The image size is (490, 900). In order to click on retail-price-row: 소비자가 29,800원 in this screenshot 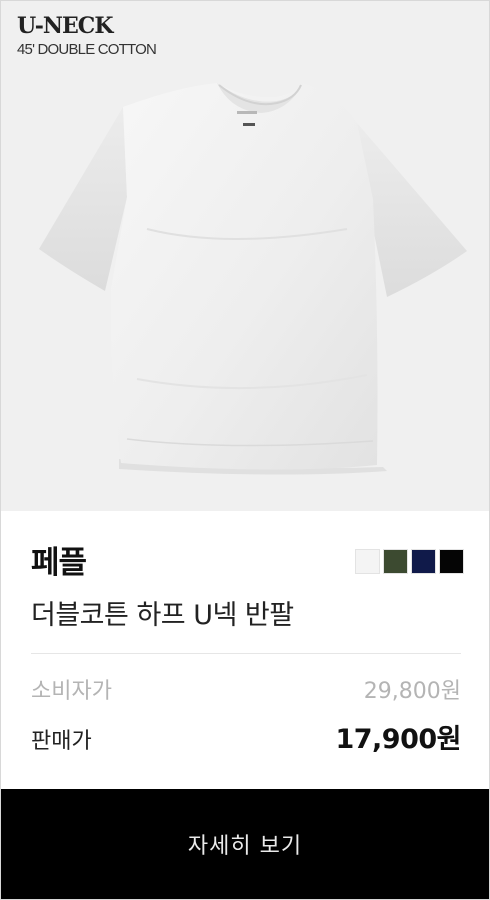, I will do `click(246, 689)`.